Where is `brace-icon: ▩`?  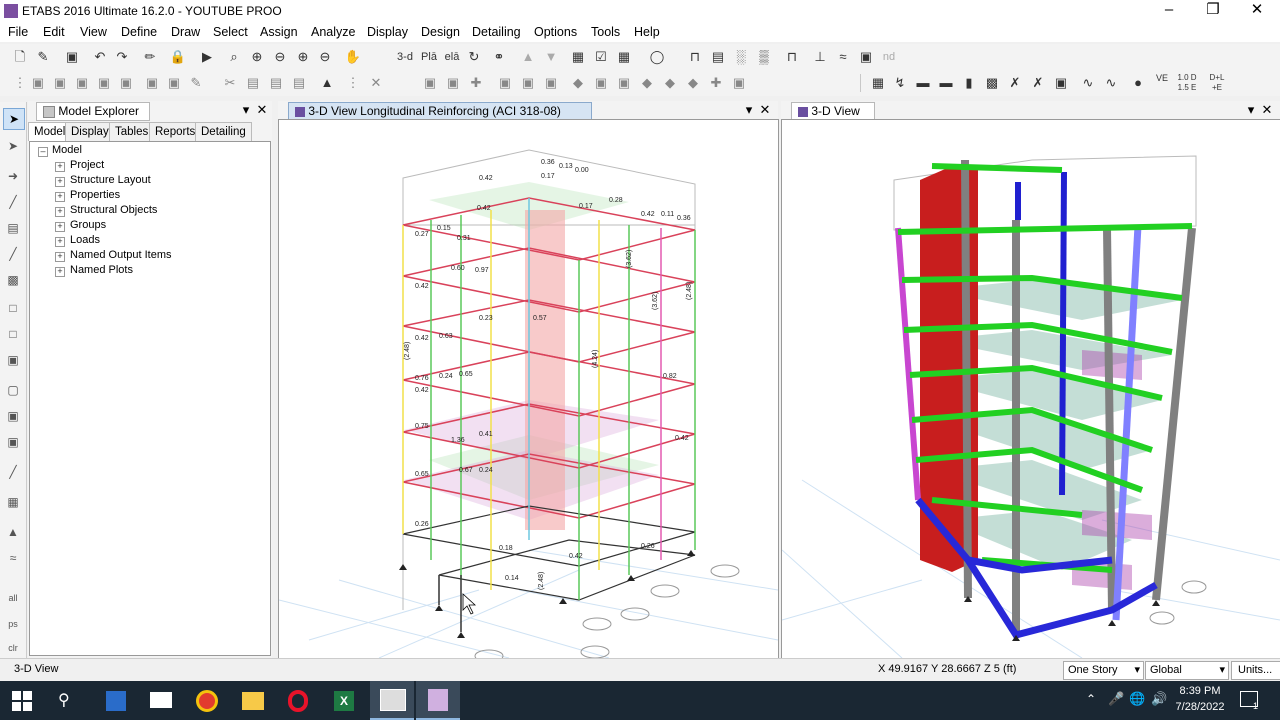 brace-icon: ▩ is located at coordinates (992, 83).